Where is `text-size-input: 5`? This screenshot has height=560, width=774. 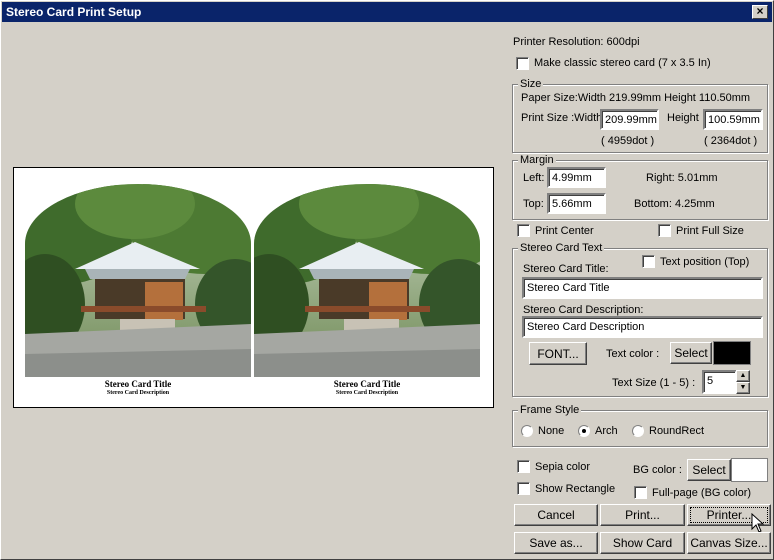 text-size-input: 5 is located at coordinates (719, 382).